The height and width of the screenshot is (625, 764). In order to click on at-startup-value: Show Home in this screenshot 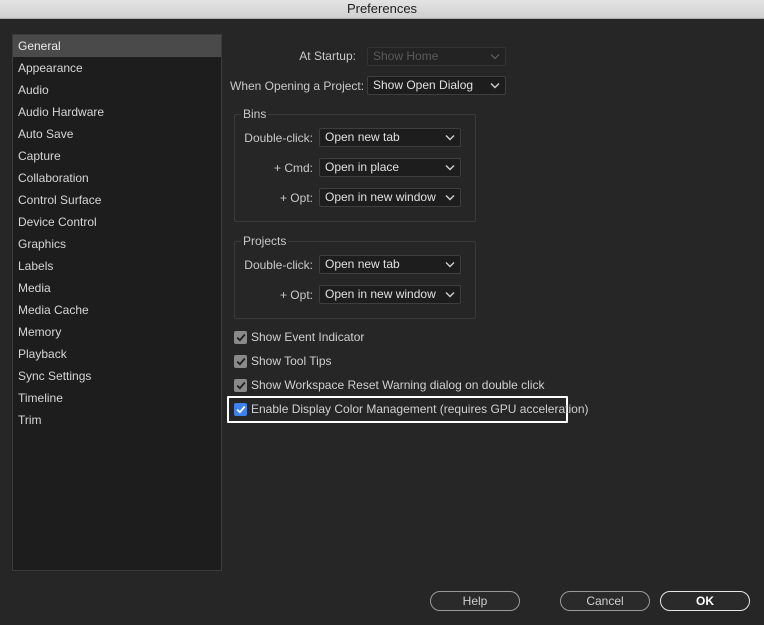, I will do `click(406, 56)`.